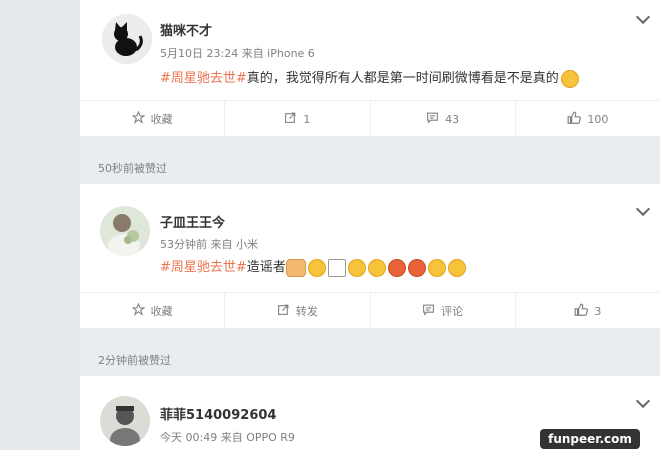 This screenshot has width=660, height=450. I want to click on post-meta: 5月10日 23:24 来自 iPhone 6, so click(237, 53).